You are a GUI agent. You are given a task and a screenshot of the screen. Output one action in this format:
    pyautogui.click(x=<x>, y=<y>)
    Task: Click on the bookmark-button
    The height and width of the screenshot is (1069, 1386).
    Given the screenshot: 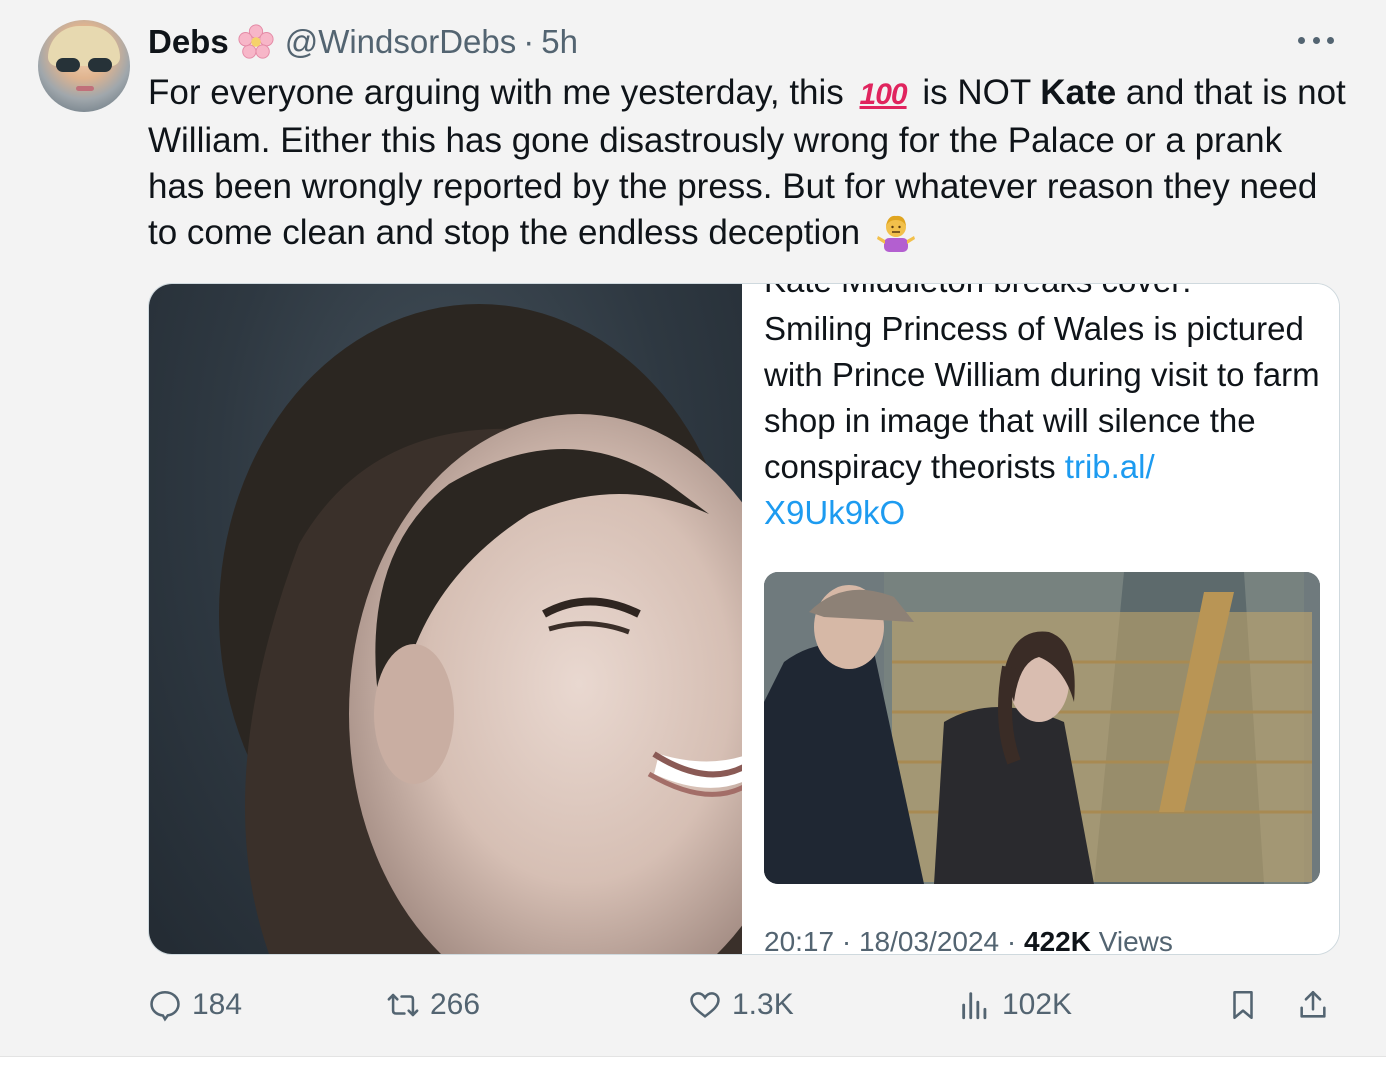 What is the action you would take?
    pyautogui.click(x=1248, y=1005)
    